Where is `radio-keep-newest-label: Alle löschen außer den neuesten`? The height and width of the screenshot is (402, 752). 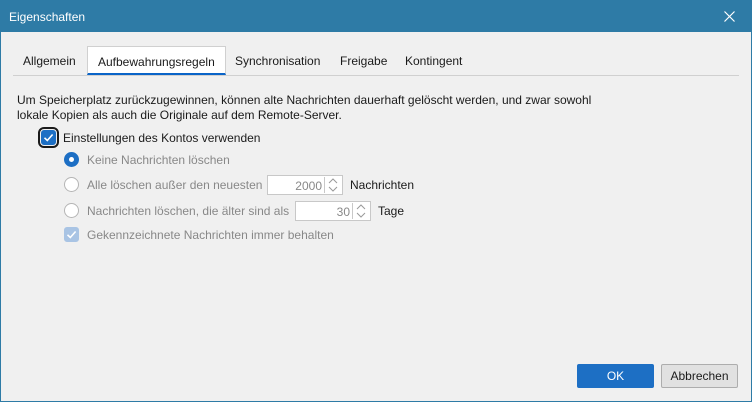 radio-keep-newest-label: Alle löschen außer den neuesten is located at coordinates (175, 185).